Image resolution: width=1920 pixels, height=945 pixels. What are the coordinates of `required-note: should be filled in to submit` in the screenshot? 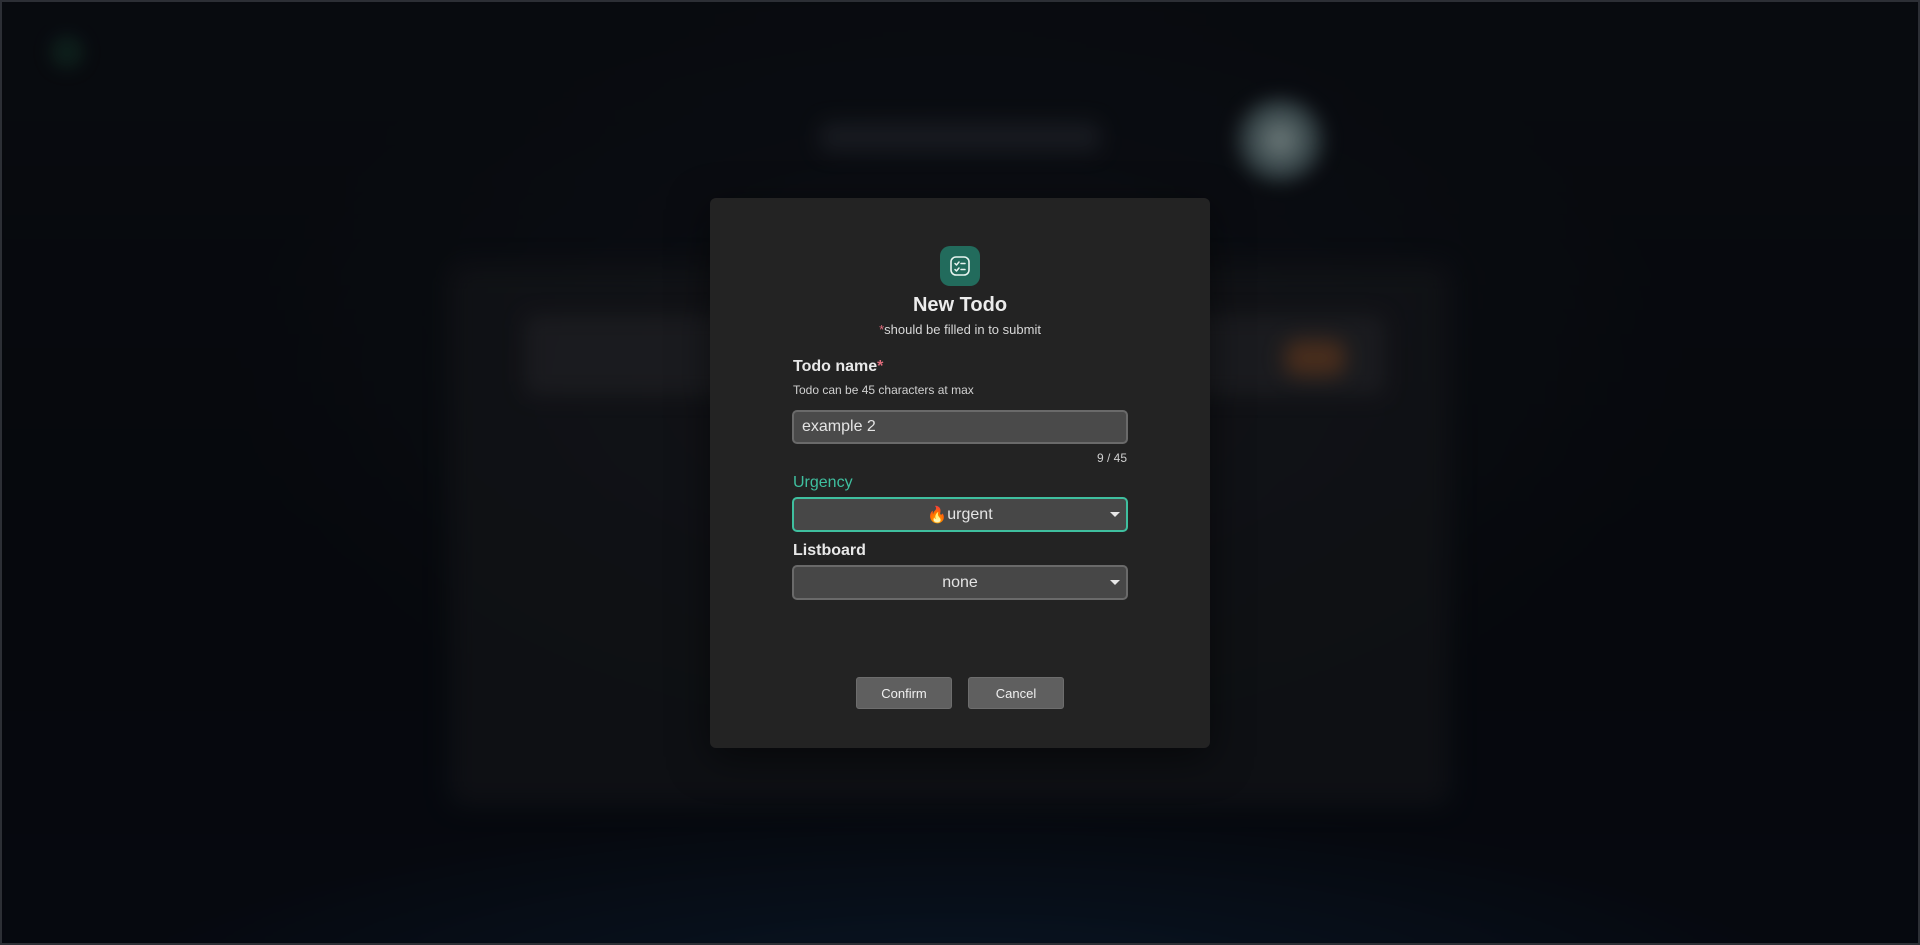 It's located at (962, 329).